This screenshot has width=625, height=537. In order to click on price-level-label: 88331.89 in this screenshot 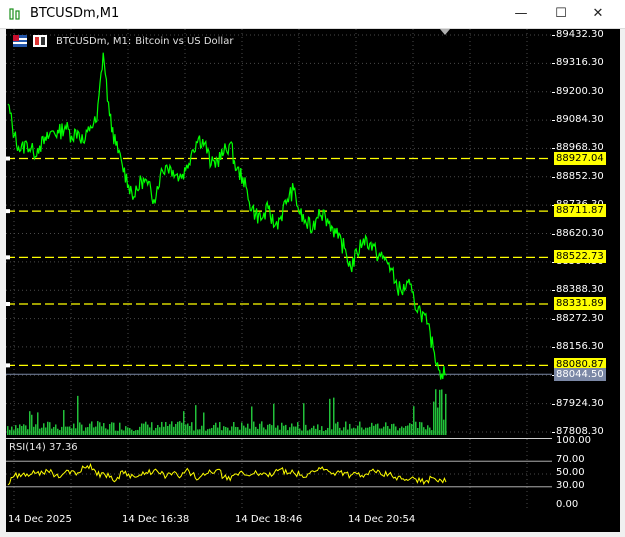, I will do `click(580, 303)`.